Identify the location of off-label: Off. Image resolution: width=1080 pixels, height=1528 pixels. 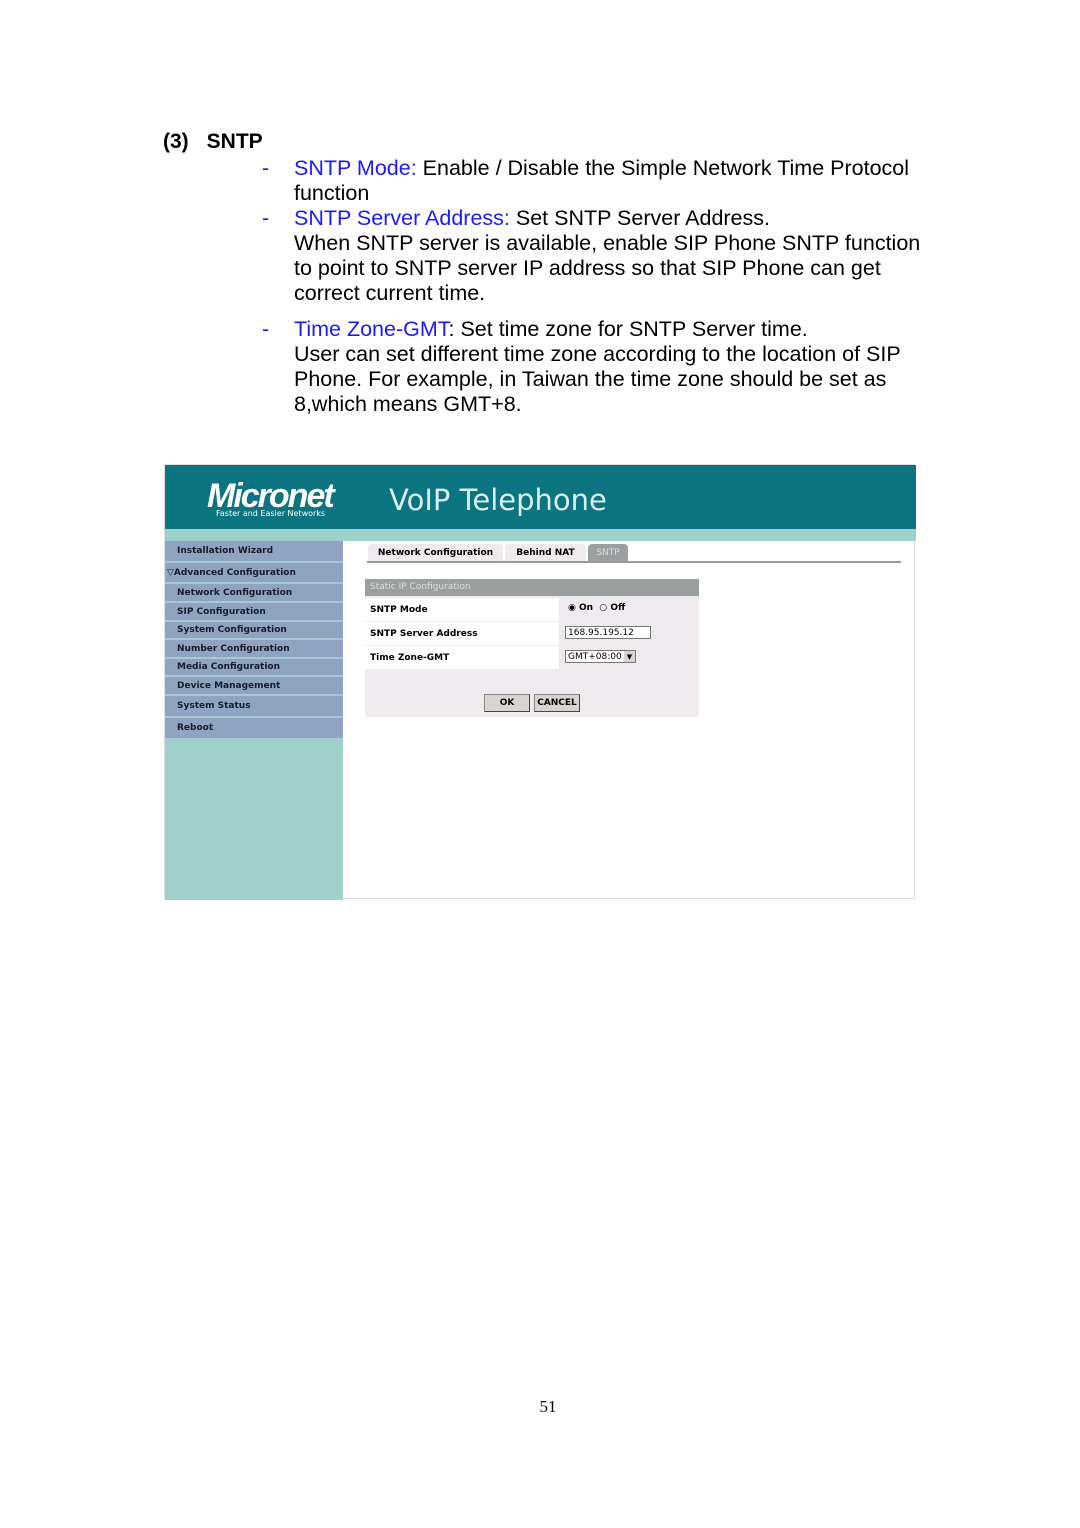
(618, 608).